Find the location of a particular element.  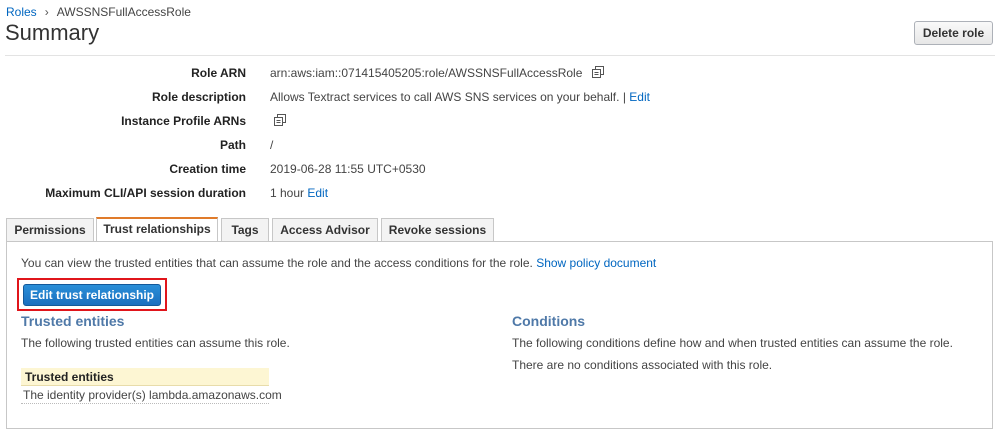

creation-time-row: Creation time 2019-06-28 11:55 UTC+0530 is located at coordinates (500, 171).